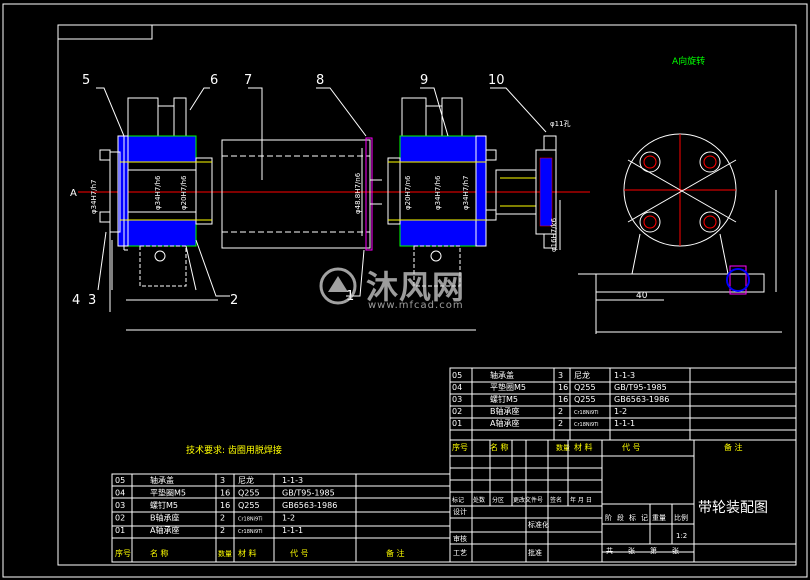 The image size is (810, 580). I want to click on bom-row-name: A轴承座, so click(164, 530).